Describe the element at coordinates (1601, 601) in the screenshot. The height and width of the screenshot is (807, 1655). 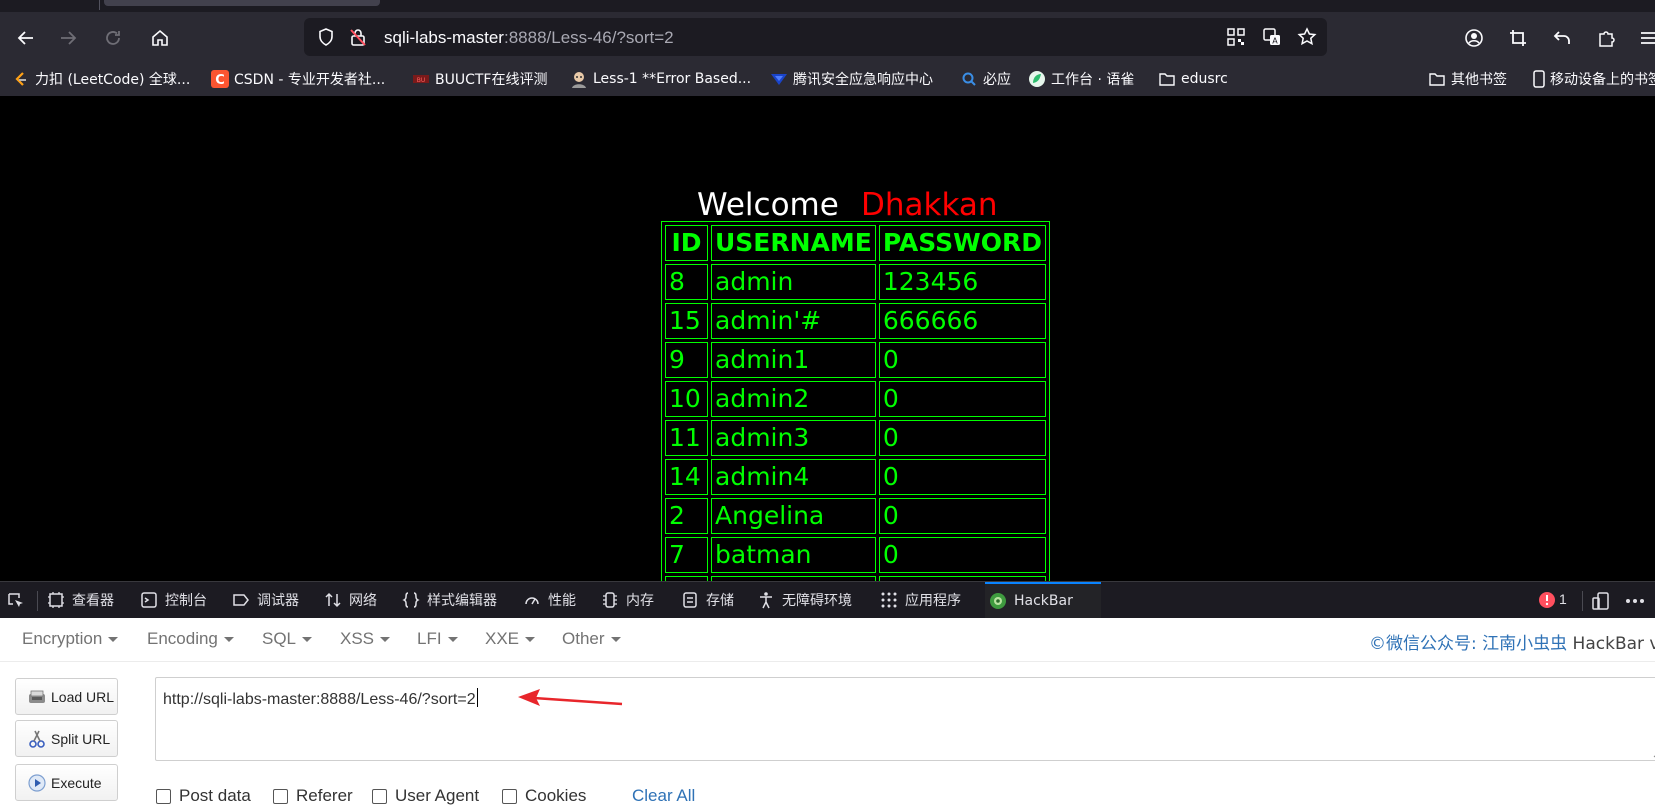
I see `responsive-design-icon` at that location.